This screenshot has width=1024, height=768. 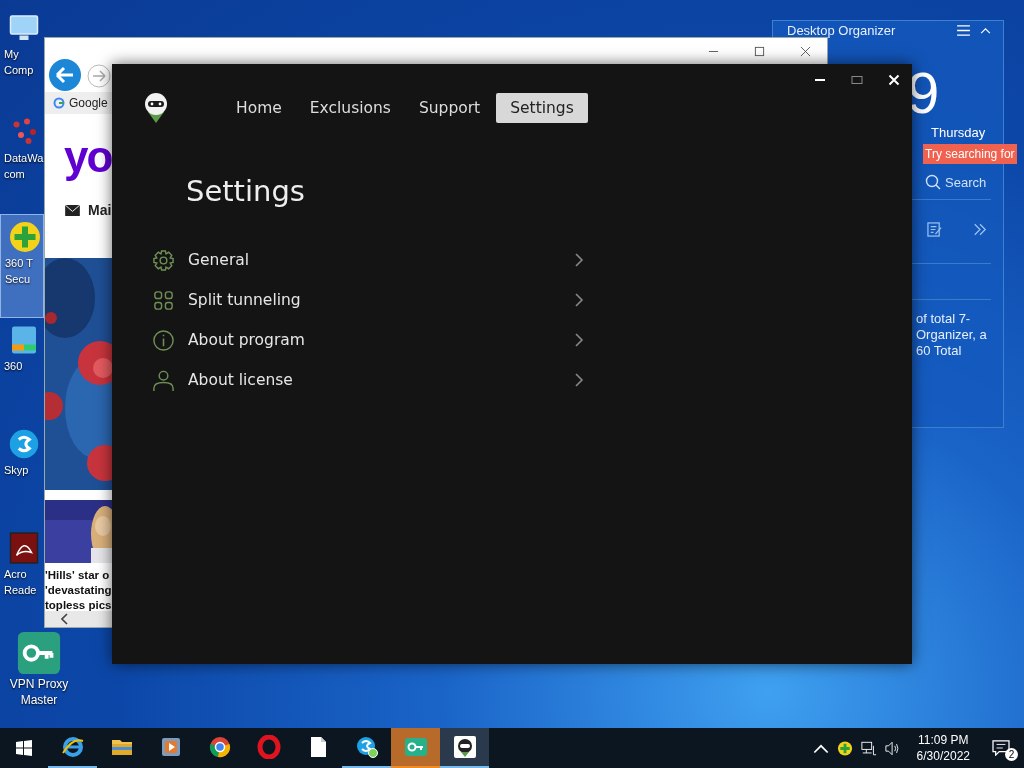 What do you see at coordinates (934, 229) in the screenshot?
I see `note-icon` at bounding box center [934, 229].